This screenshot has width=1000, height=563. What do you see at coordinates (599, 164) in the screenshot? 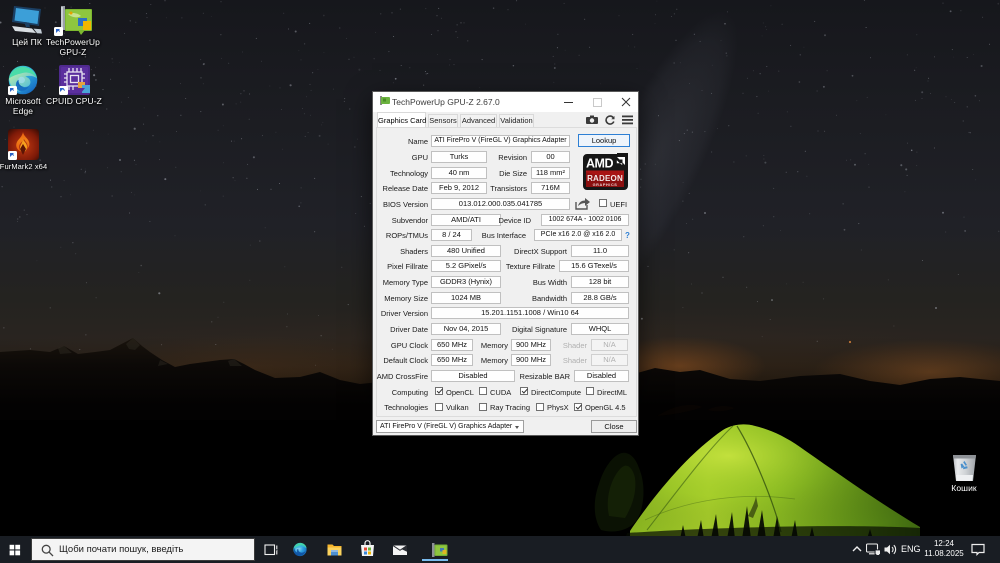
I see `svg-text: AMD` at bounding box center [599, 164].